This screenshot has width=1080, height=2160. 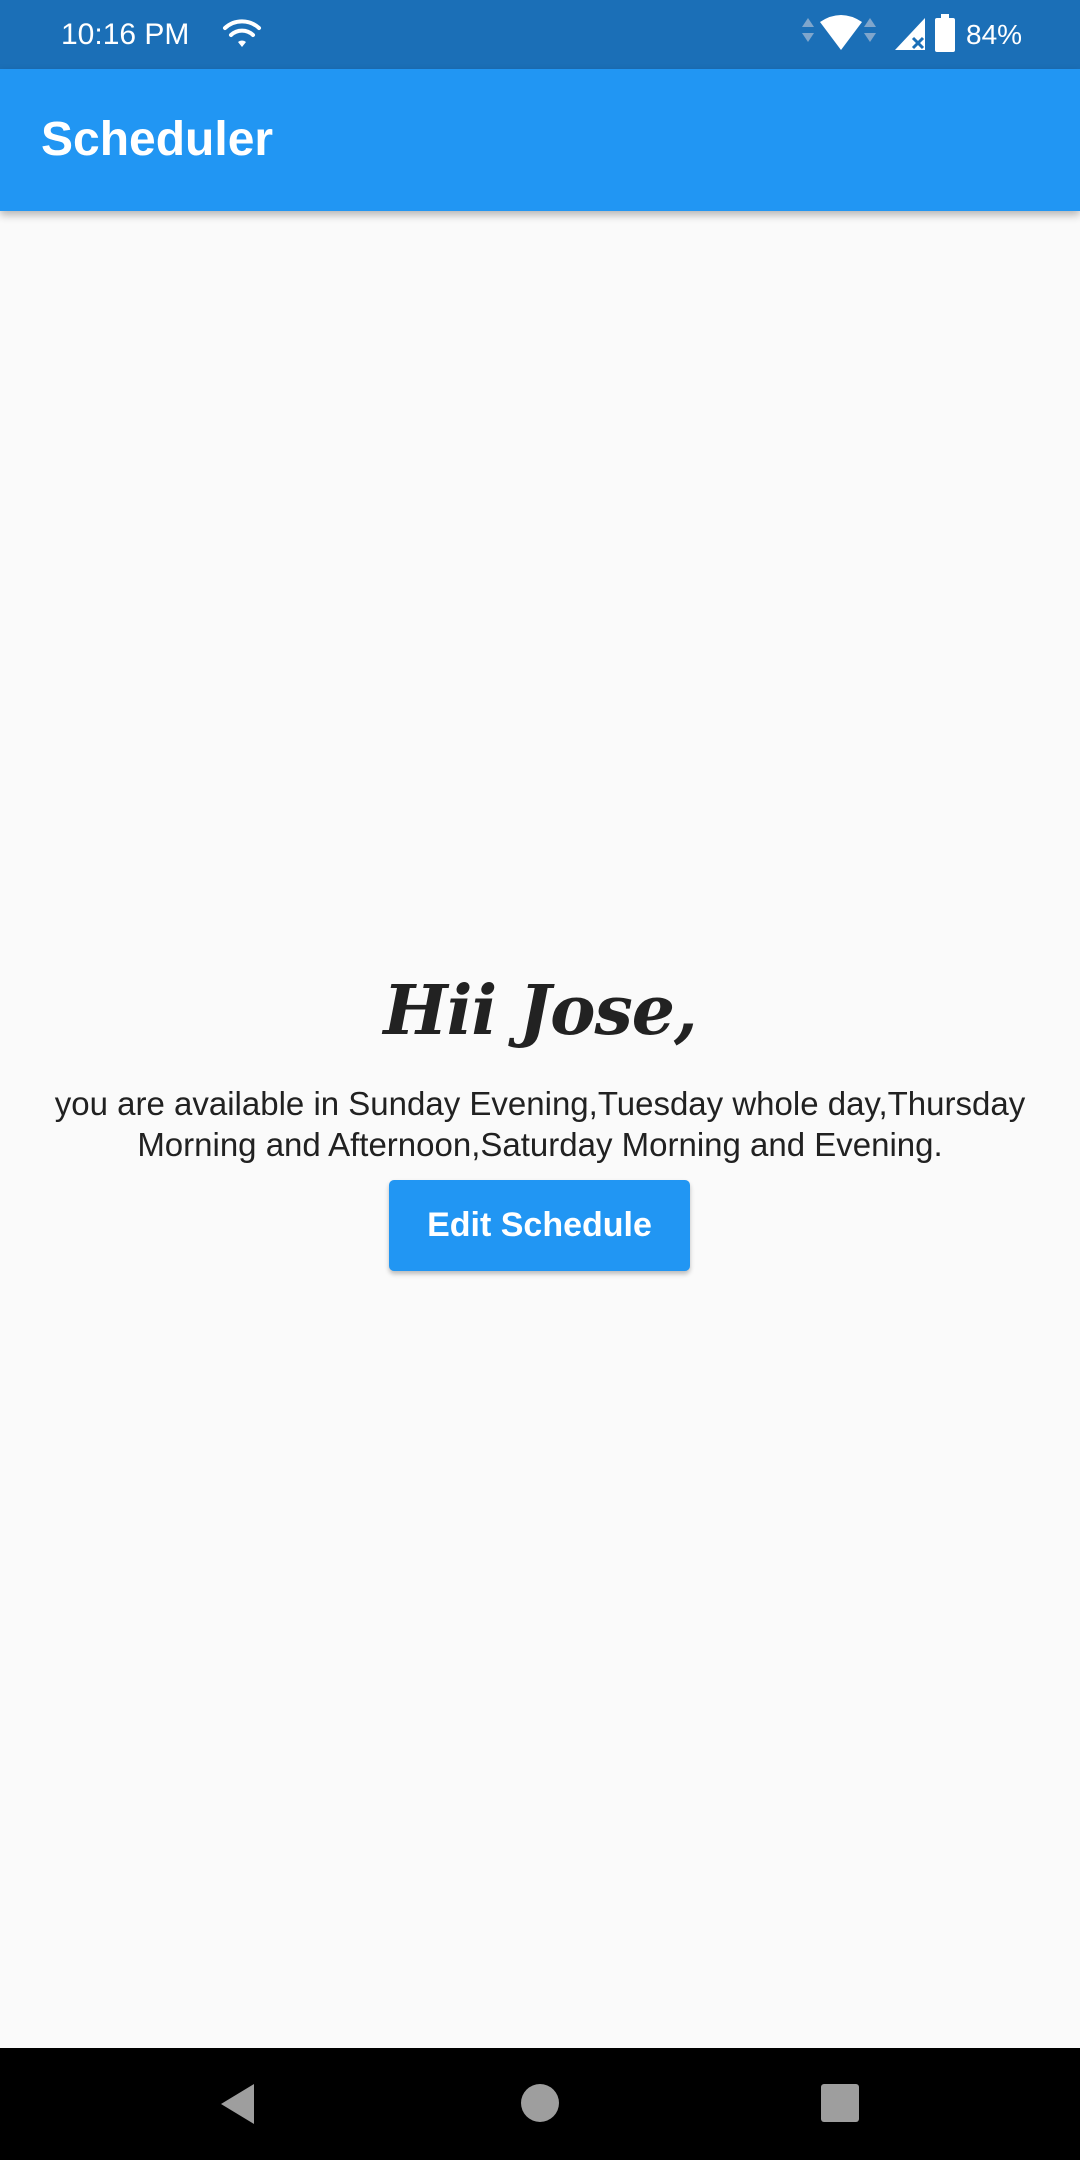 I want to click on edit-schedule-button: Edit Schedule, so click(x=539, y=1225).